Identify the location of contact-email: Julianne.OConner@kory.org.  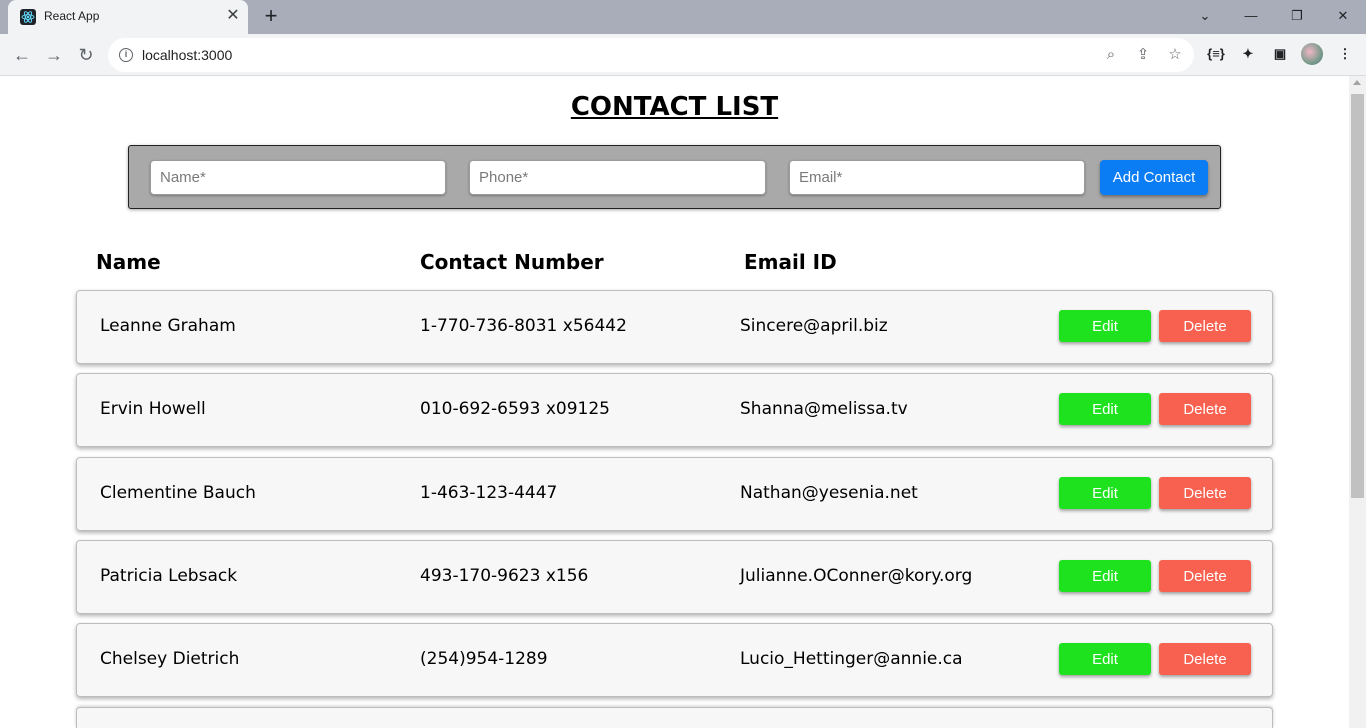
(856, 576).